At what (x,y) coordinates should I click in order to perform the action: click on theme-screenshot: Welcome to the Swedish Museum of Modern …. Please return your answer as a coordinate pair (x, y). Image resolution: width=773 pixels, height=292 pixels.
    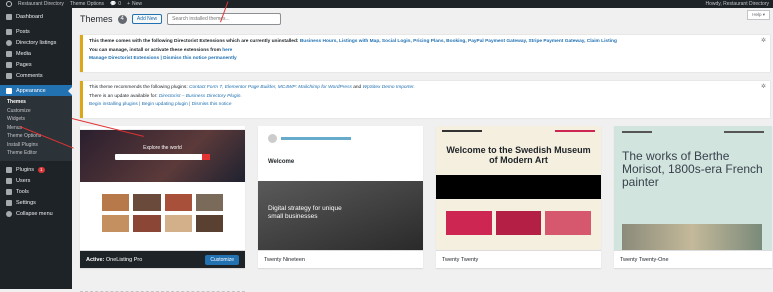
    Looking at the image, I should click on (518, 188).